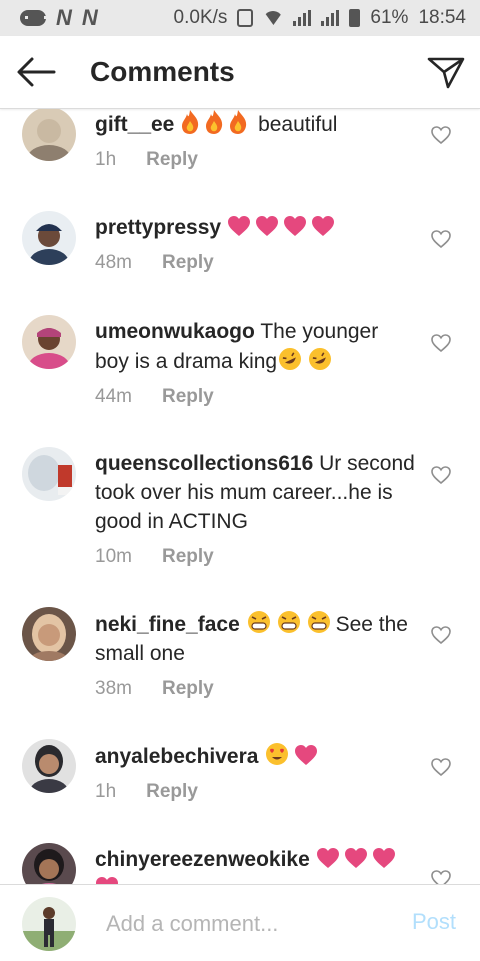 Image resolution: width=480 pixels, height=961 pixels. I want to click on back-button, so click(36, 72).